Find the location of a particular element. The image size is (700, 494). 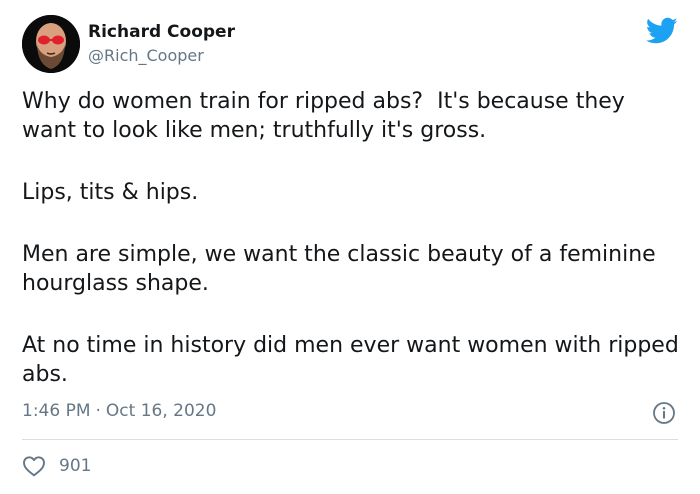

avatar-icon is located at coordinates (51, 44).